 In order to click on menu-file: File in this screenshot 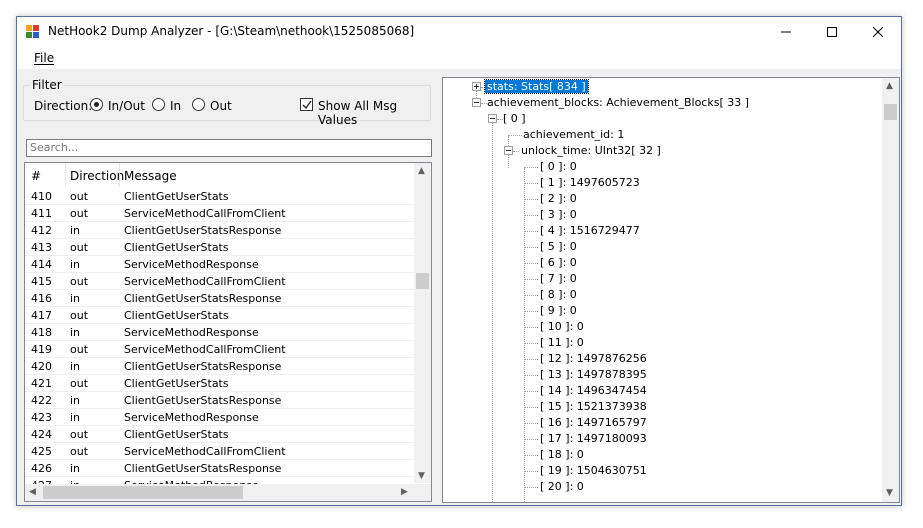, I will do `click(44, 58)`.